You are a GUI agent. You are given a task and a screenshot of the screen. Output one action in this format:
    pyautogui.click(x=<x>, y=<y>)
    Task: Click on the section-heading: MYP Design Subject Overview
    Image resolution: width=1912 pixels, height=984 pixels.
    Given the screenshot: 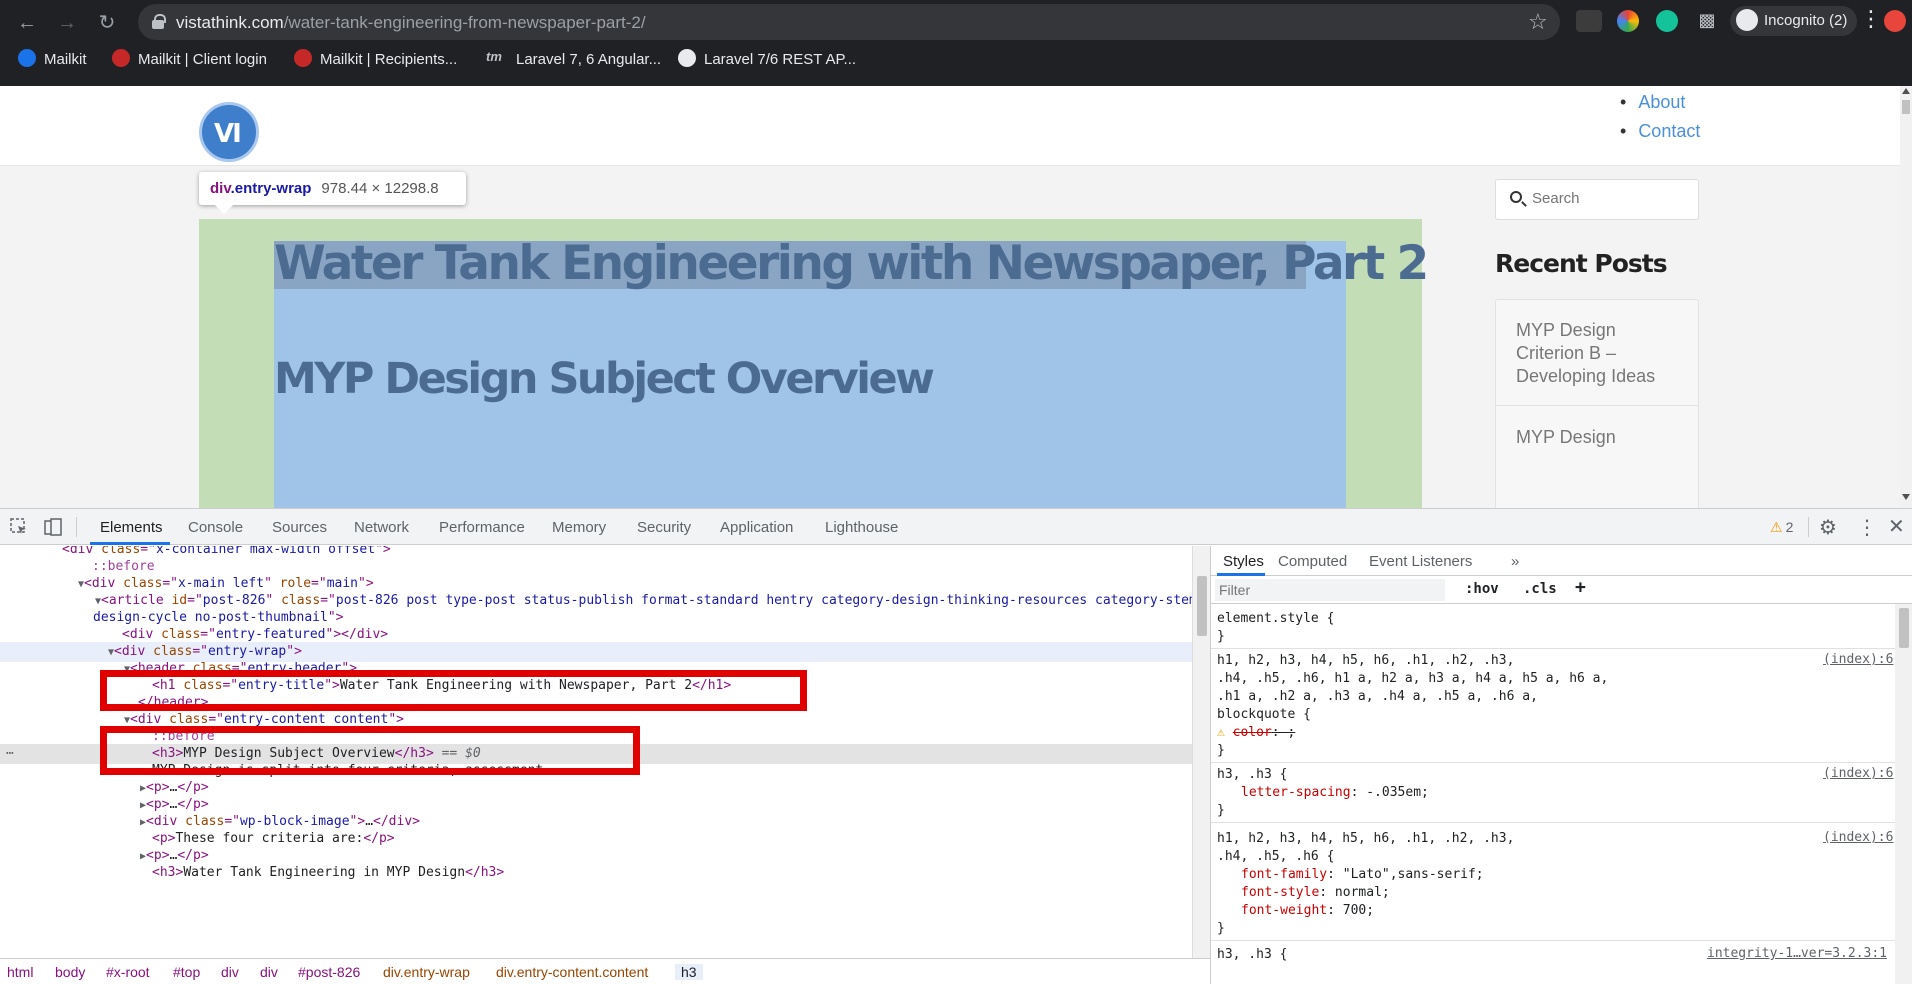 What is the action you would take?
    pyautogui.click(x=604, y=379)
    